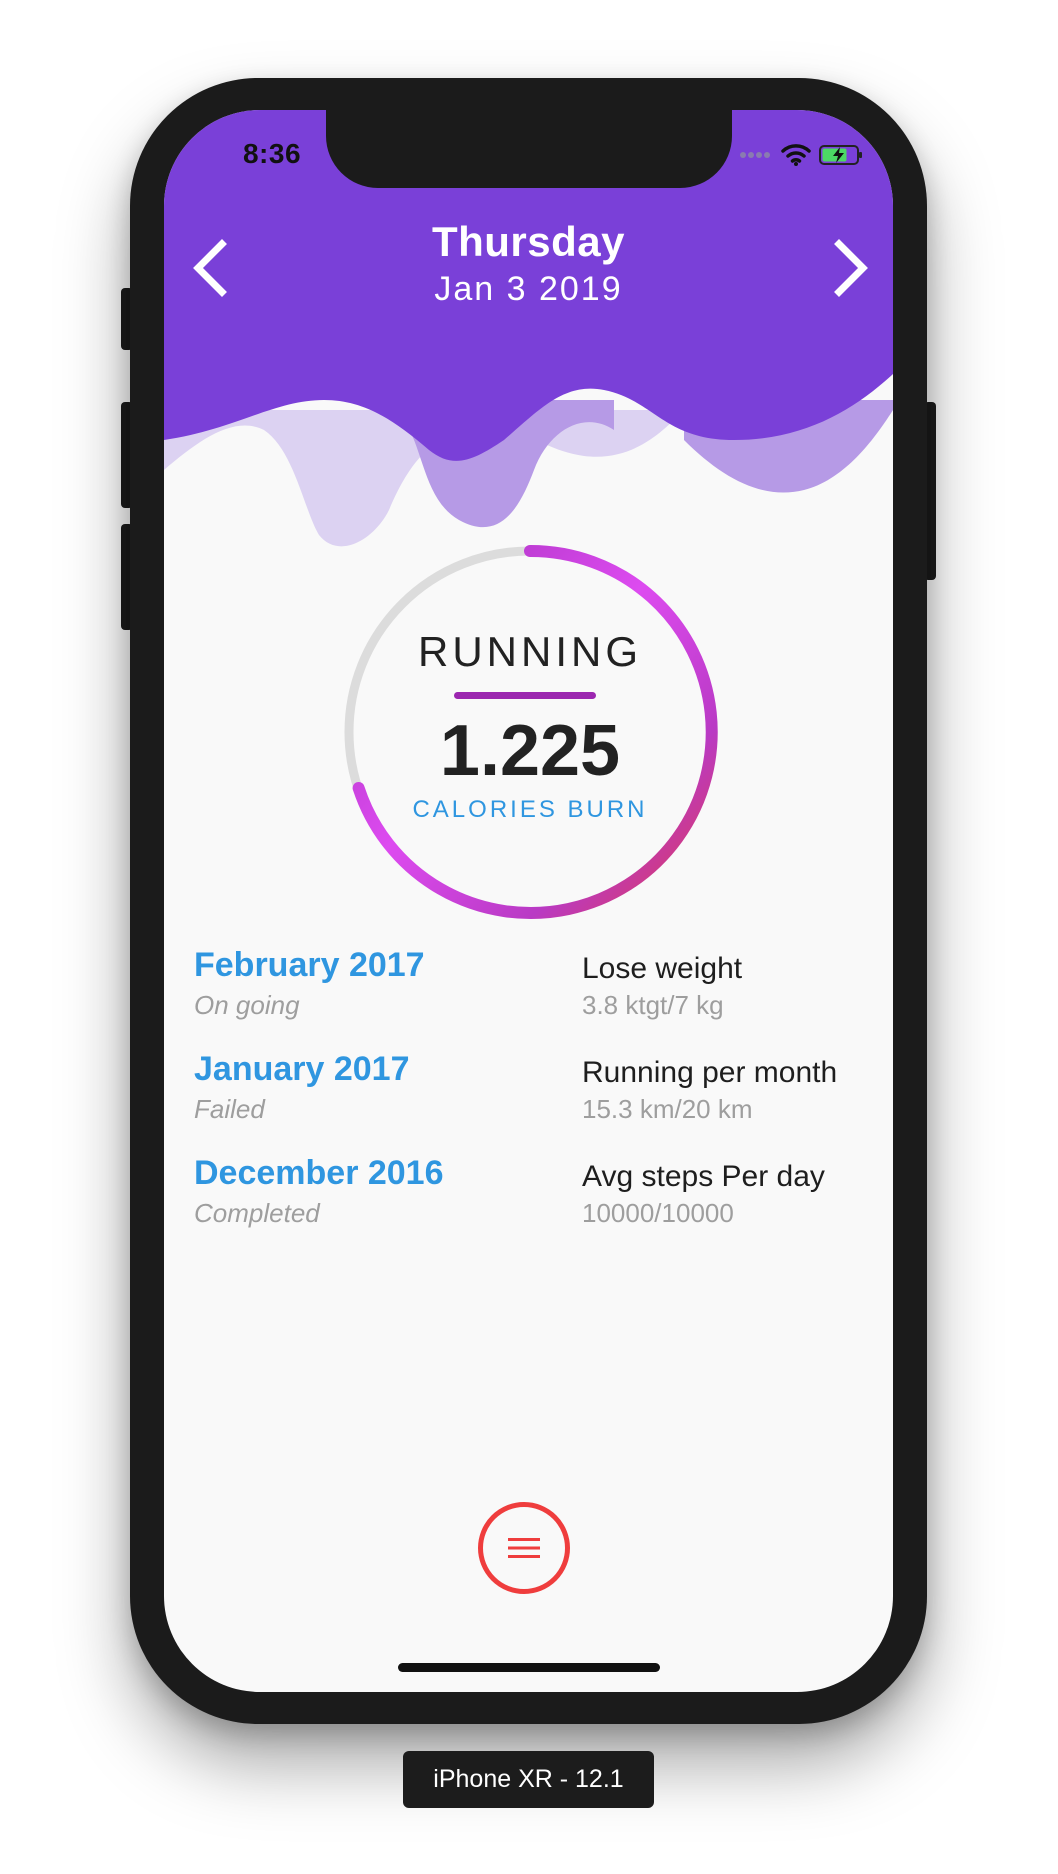  I want to click on calories-value: 1.225, so click(530, 751).